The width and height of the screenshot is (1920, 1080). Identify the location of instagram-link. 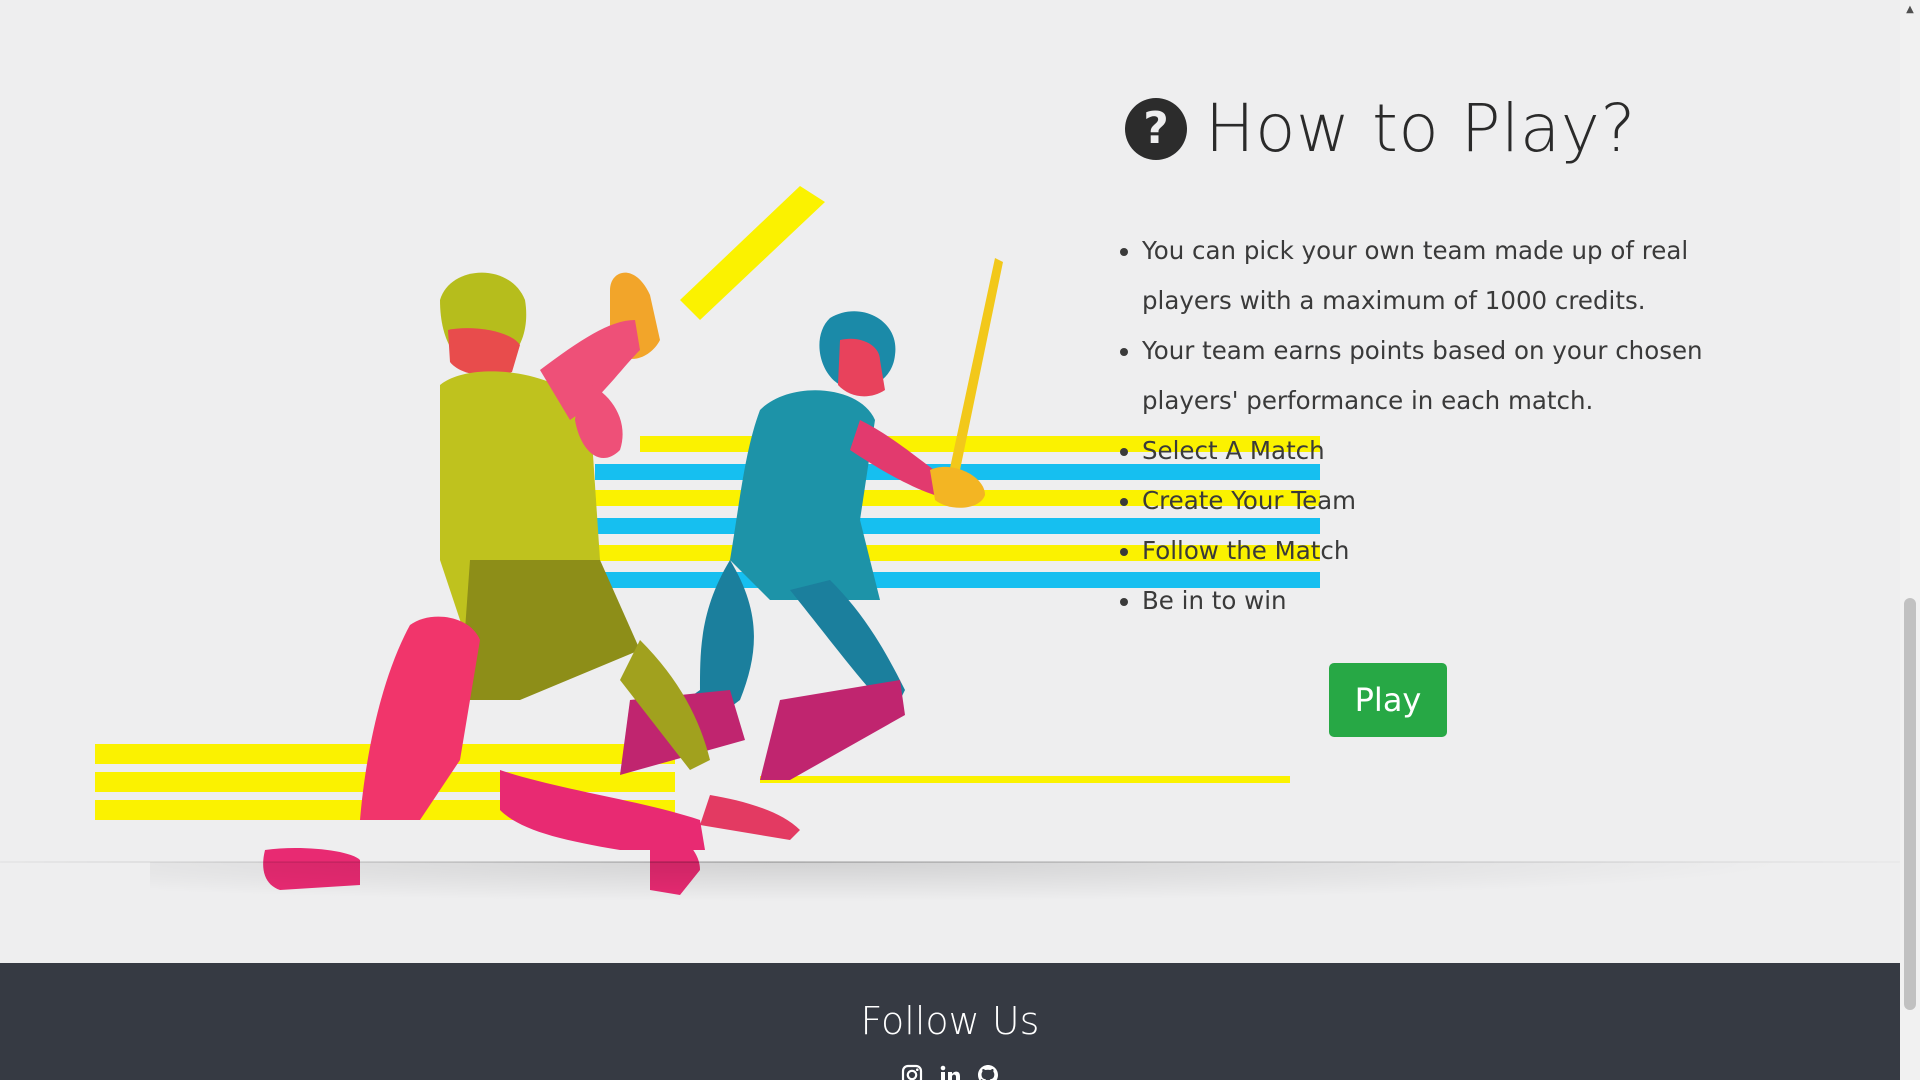
(912, 1071).